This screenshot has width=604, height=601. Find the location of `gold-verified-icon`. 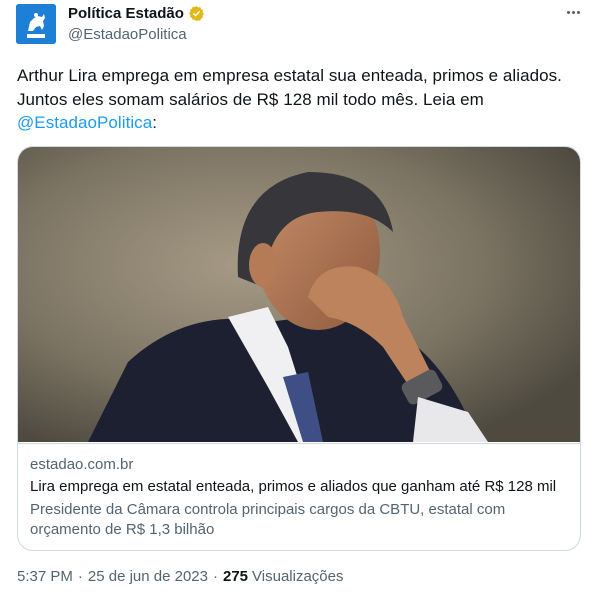

gold-verified-icon is located at coordinates (196, 13).